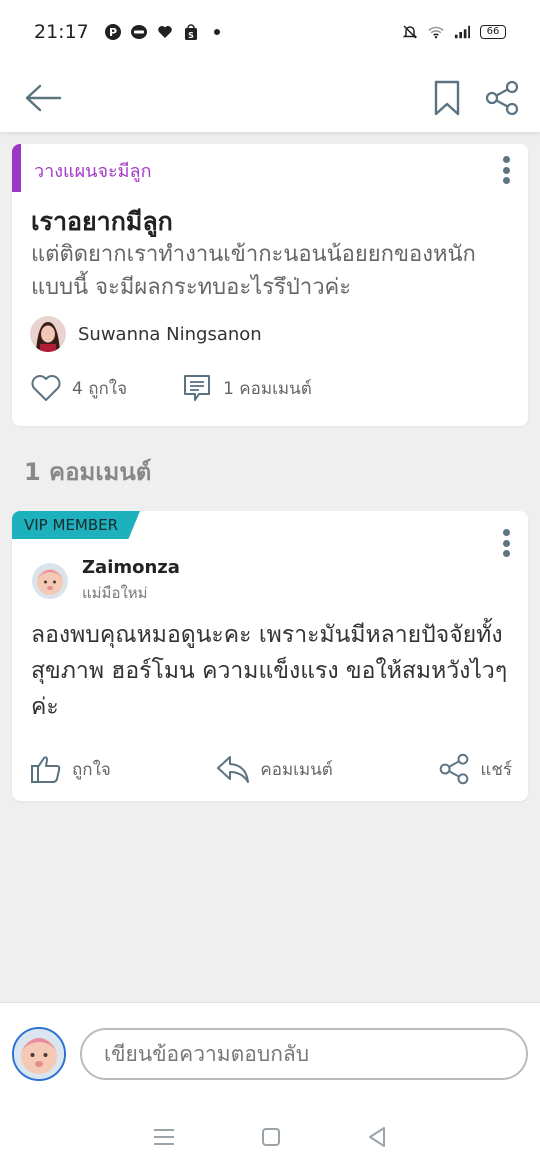 The height and width of the screenshot is (1170, 540). What do you see at coordinates (267, 388) in the screenshot?
I see `comment-count: 1 คอมเมนต์` at bounding box center [267, 388].